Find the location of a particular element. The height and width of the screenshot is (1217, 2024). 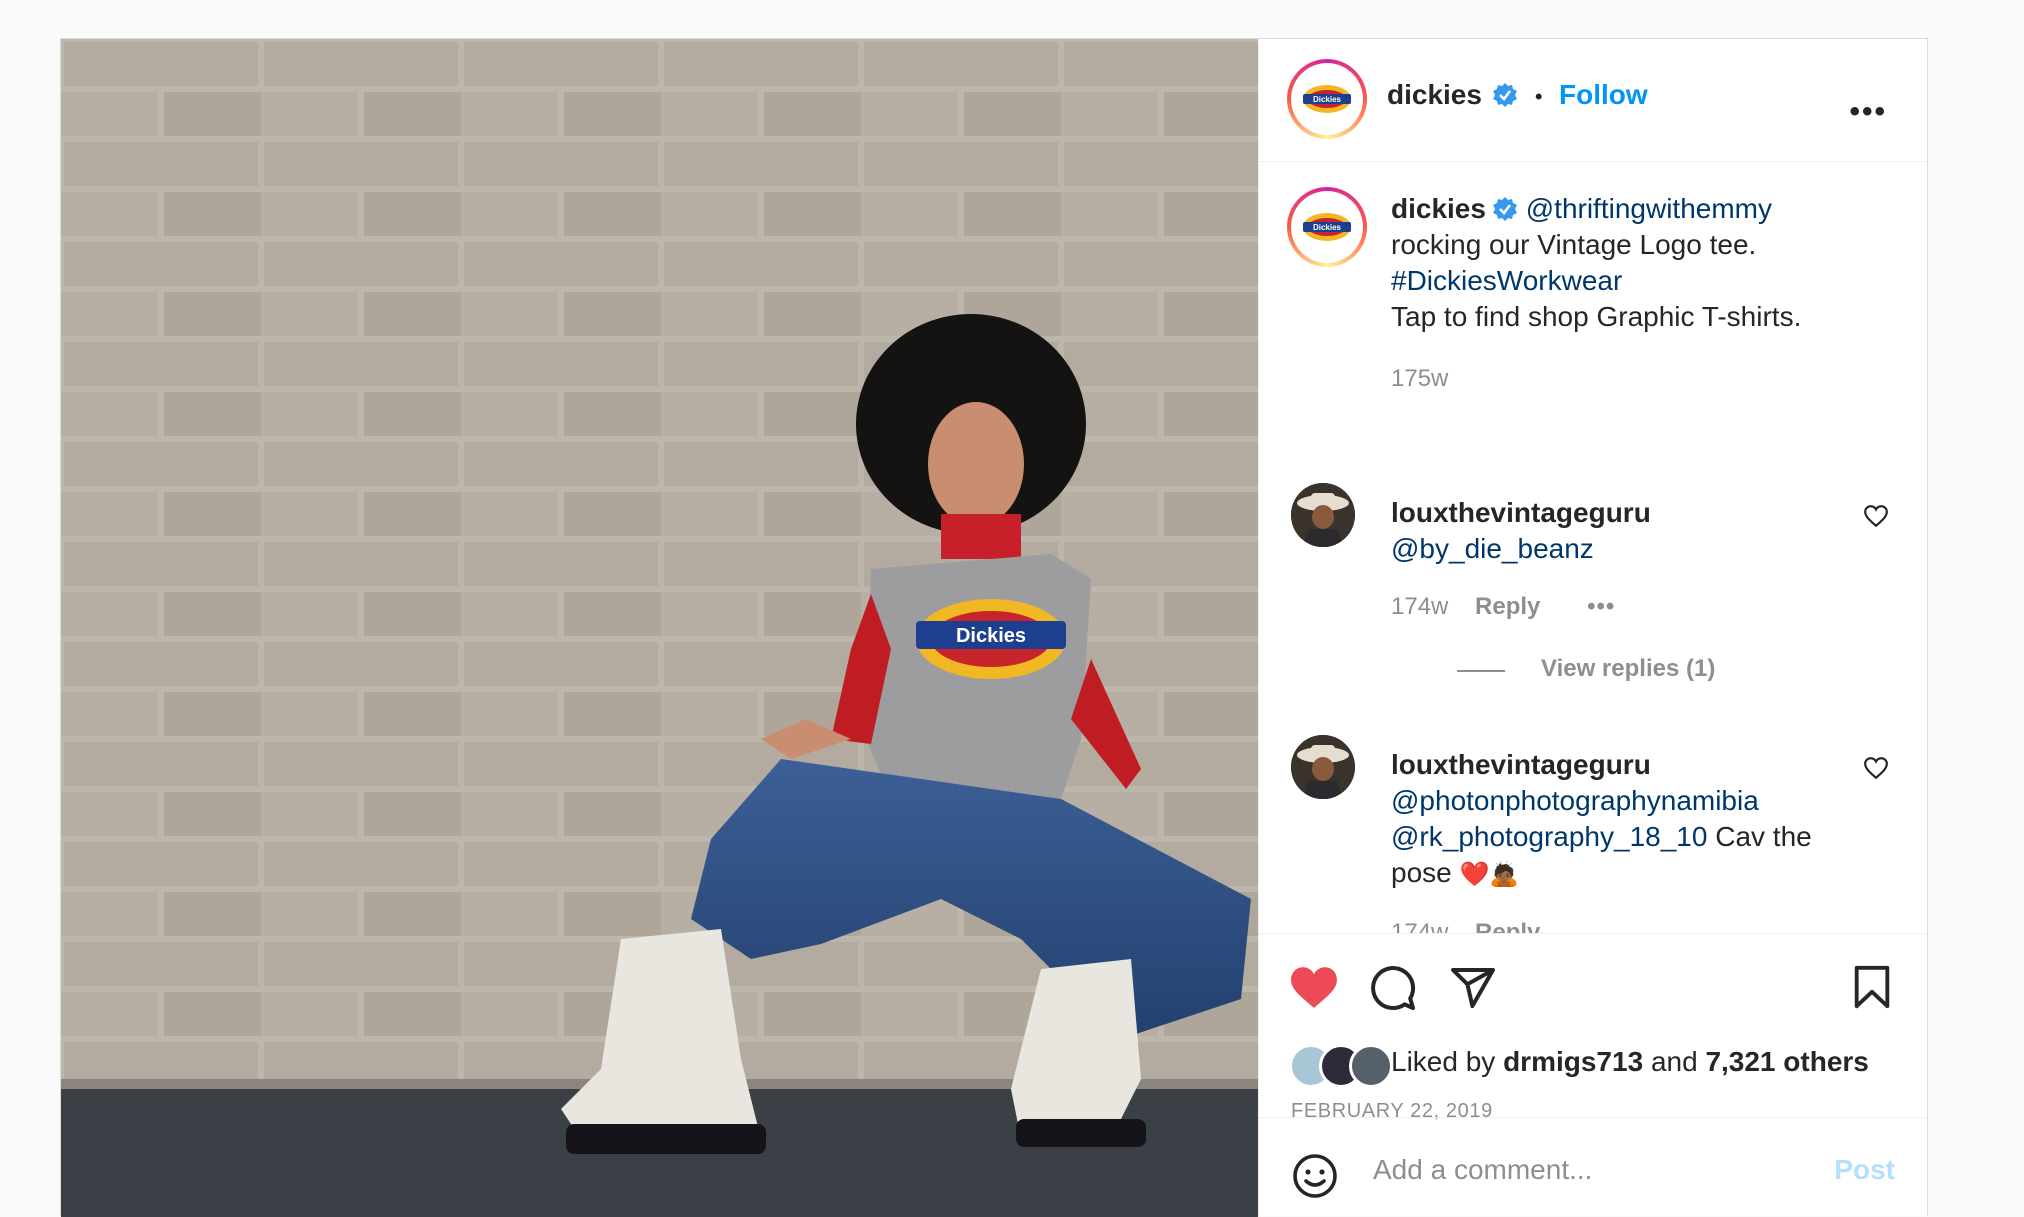

comment-2-reply-button: Reply is located at coordinates (1507, 926).